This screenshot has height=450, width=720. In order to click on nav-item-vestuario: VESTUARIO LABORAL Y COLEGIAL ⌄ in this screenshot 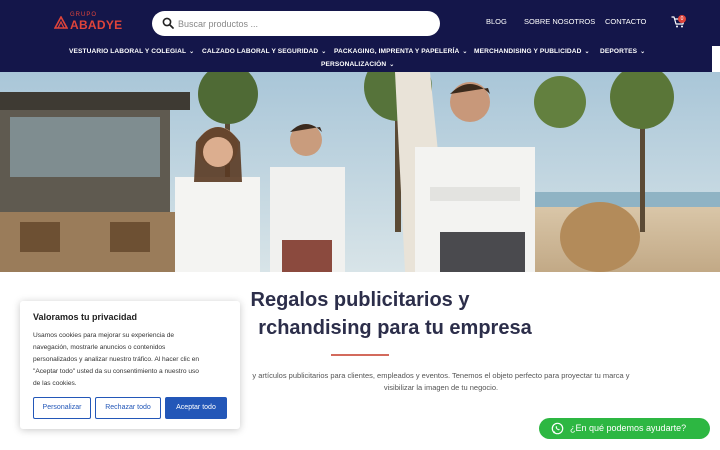, I will do `click(131, 51)`.